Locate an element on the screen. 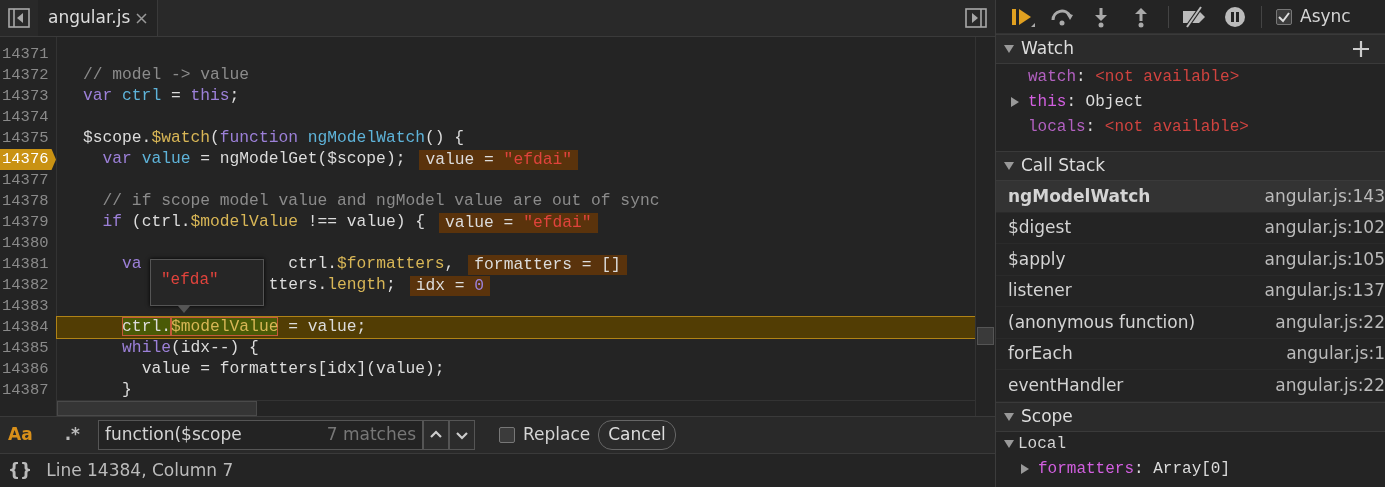 The height and width of the screenshot is (487, 1385). code-line: $scope.$watch(function ngModelWatch() { is located at coordinates (274, 138).